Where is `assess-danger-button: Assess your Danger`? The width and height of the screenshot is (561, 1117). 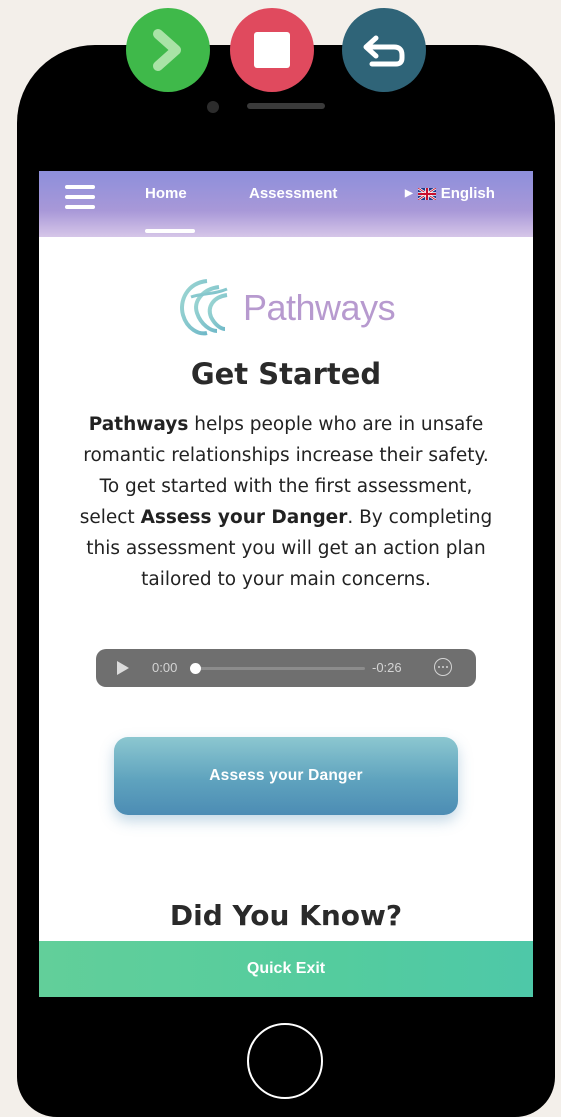 assess-danger-button: Assess your Danger is located at coordinates (286, 776).